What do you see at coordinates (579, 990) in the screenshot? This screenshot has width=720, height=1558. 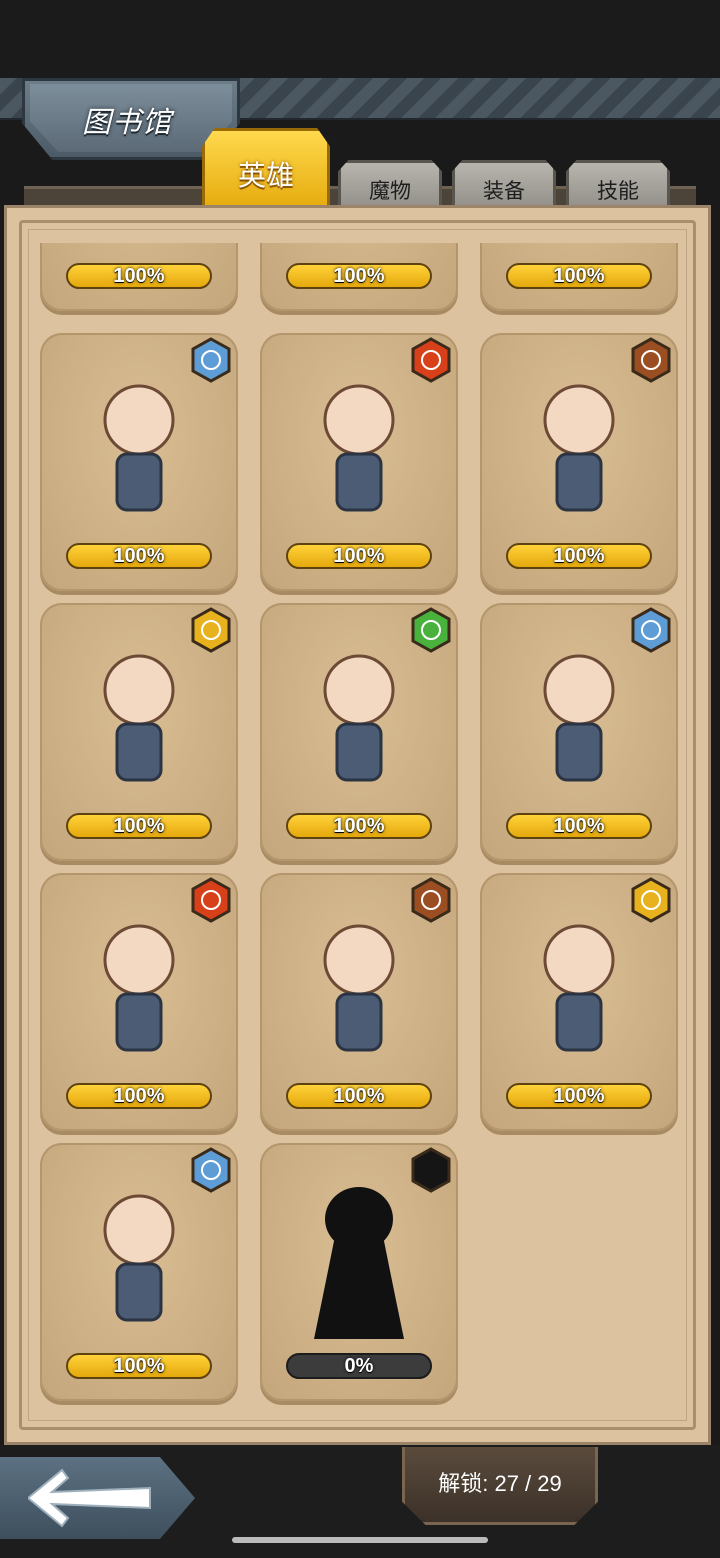 I see `twin-tail-scythe-hero-icon` at bounding box center [579, 990].